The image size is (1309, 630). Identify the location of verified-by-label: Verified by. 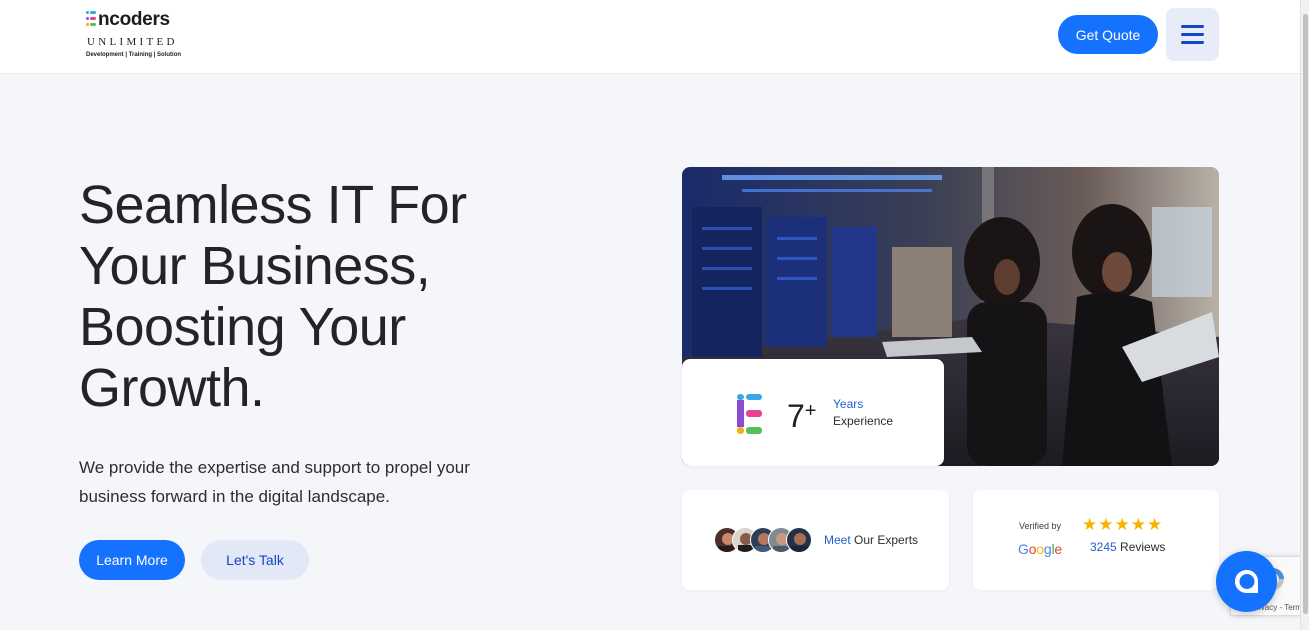
(1040, 526).